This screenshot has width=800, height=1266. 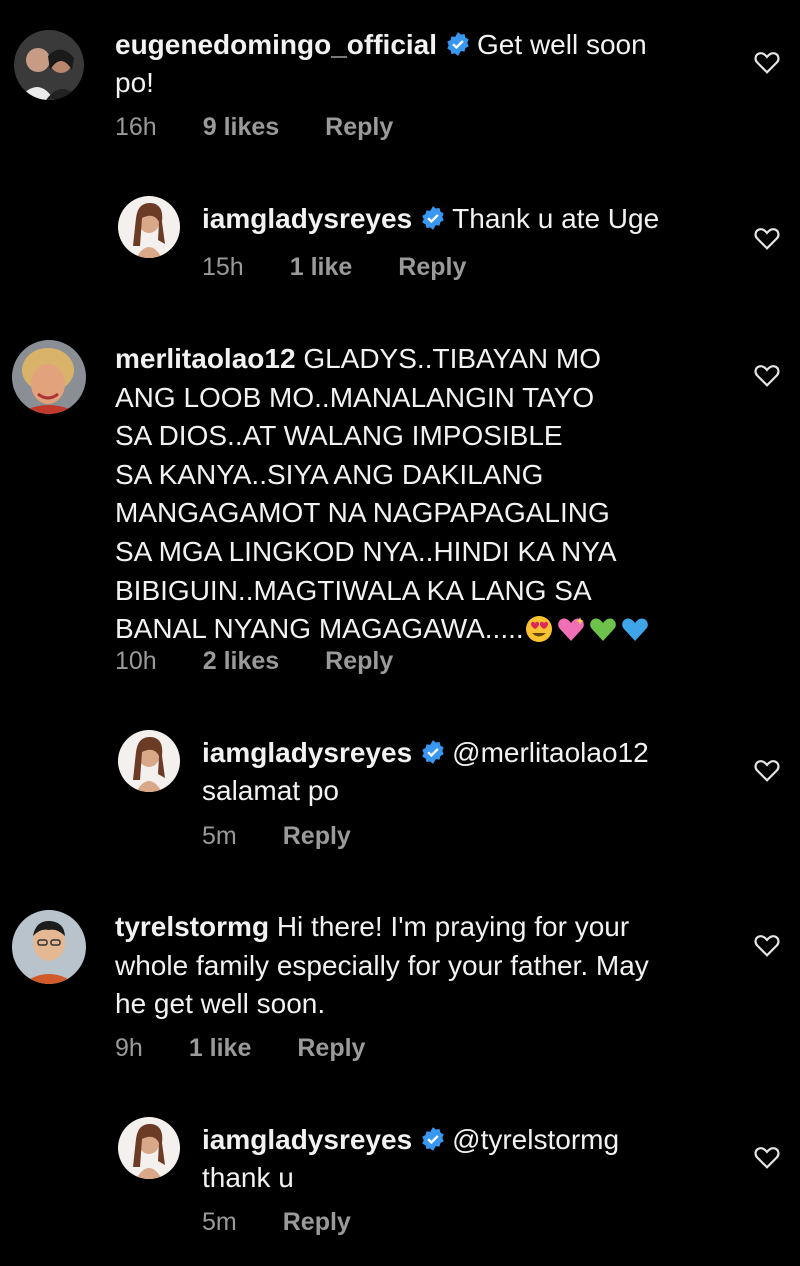 What do you see at coordinates (571, 629) in the screenshot?
I see `sparkling-heart-emoji` at bounding box center [571, 629].